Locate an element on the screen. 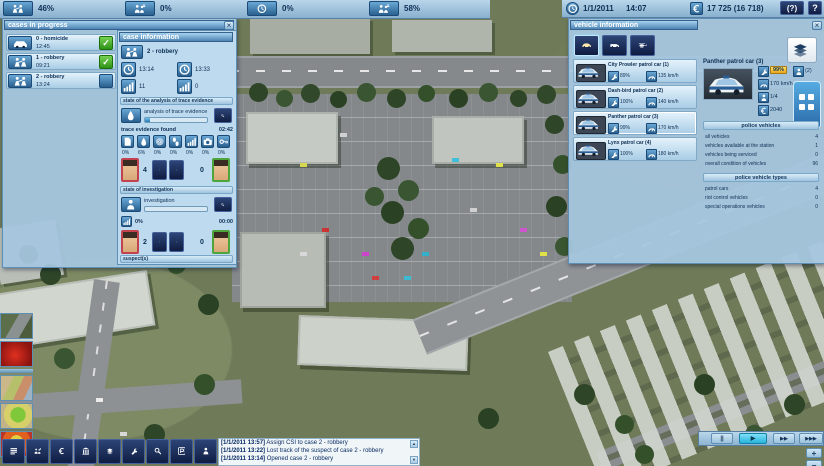 This screenshot has height=466, width=824. cases-button is located at coordinates (157, 451).